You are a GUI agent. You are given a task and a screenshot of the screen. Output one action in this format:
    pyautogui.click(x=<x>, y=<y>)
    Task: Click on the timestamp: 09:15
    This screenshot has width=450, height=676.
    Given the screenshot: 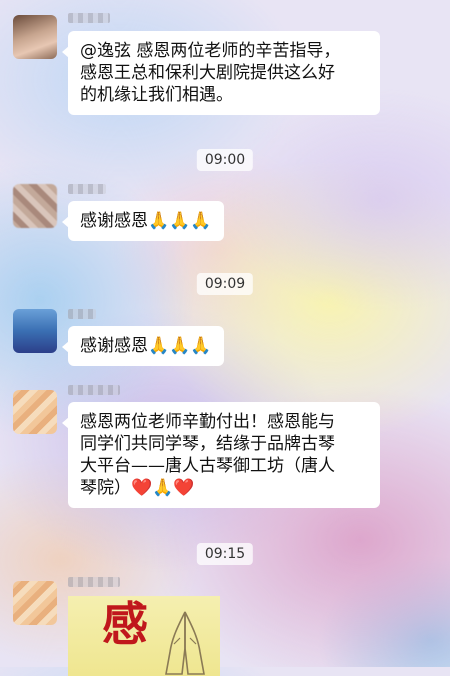 What is the action you would take?
    pyautogui.click(x=225, y=554)
    